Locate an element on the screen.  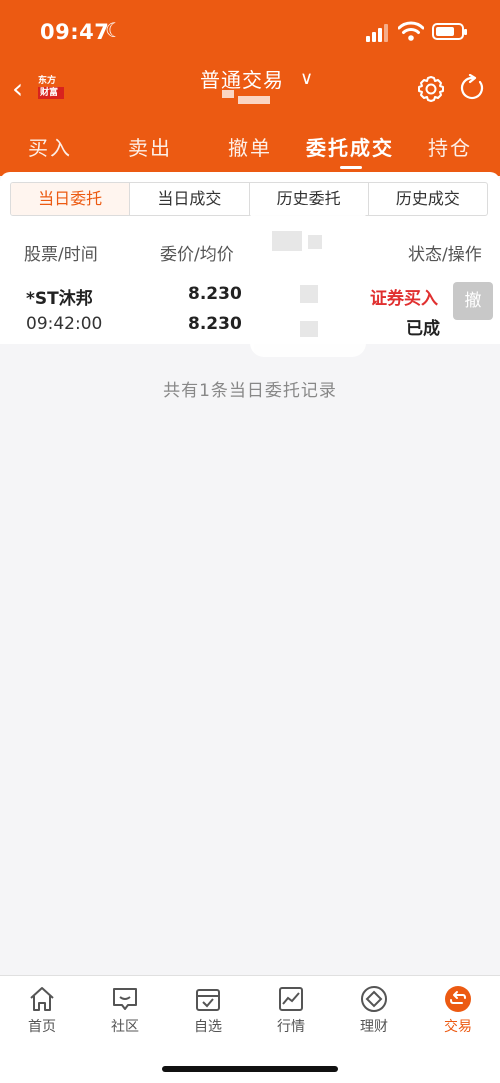
nav-watchlist: 自选 is located at coordinates (208, 1010).